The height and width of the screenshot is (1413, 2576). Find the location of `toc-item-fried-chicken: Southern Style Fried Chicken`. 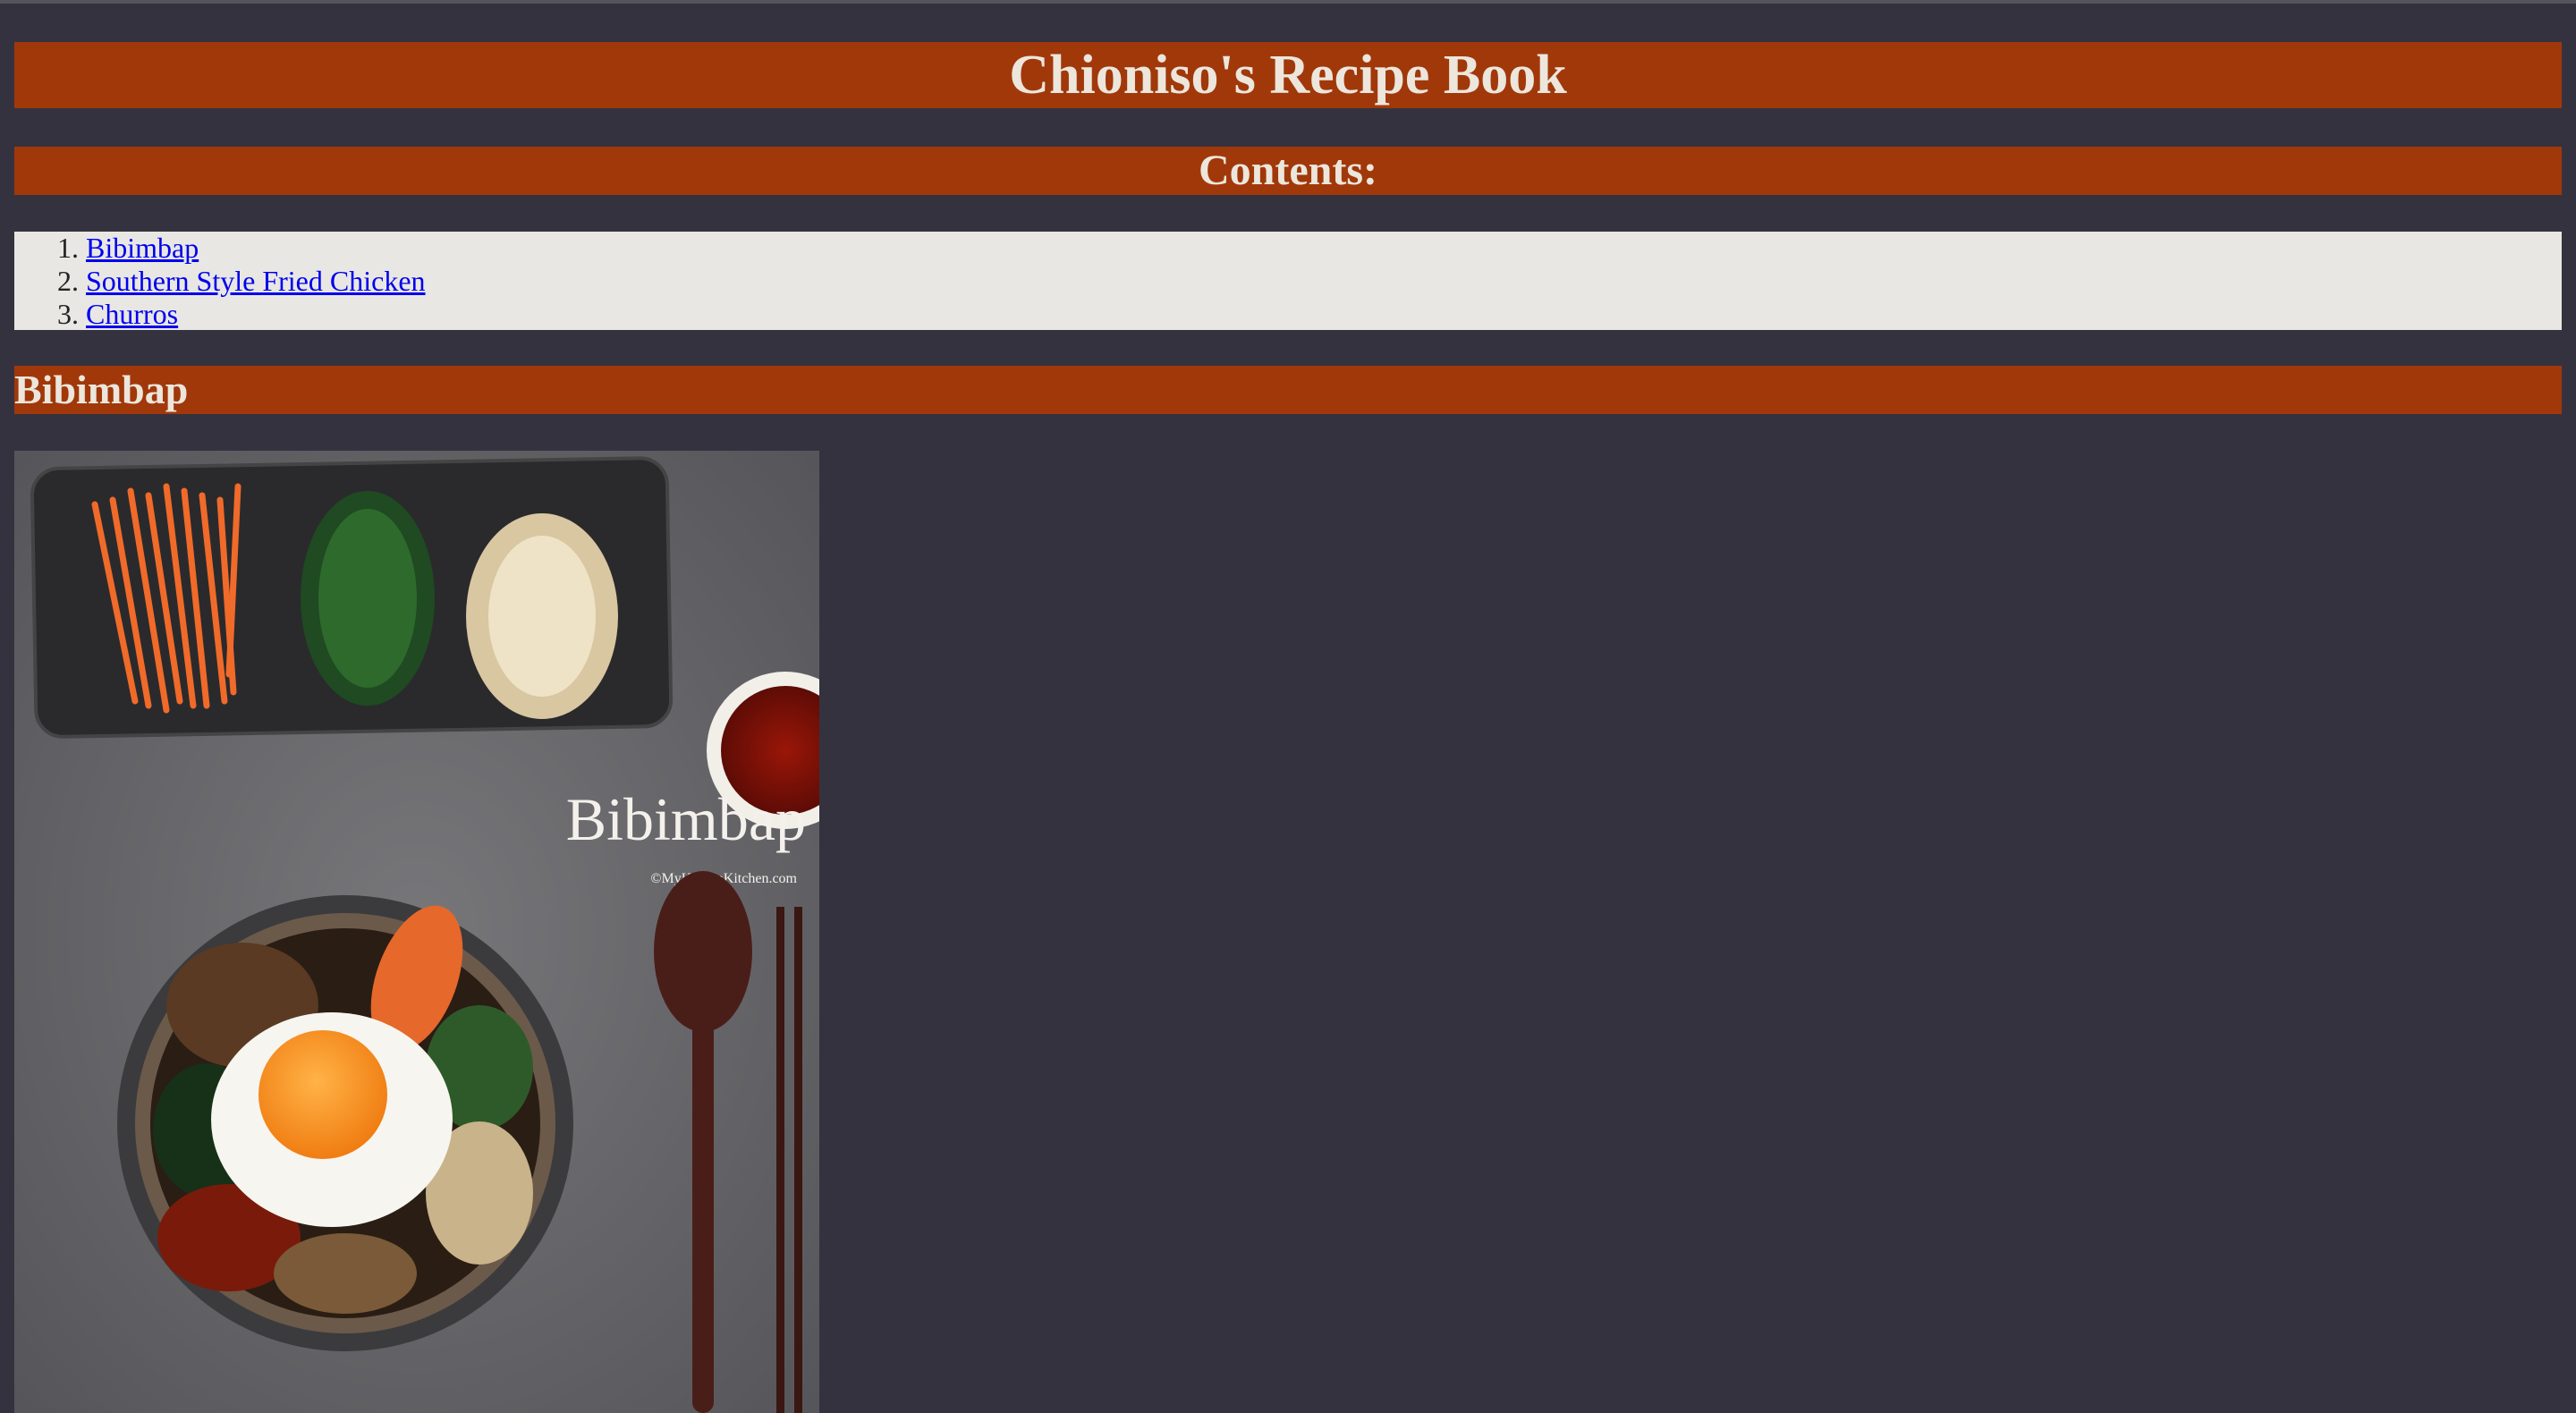

toc-item-fried-chicken: Southern Style Fried Chicken is located at coordinates (1324, 281).